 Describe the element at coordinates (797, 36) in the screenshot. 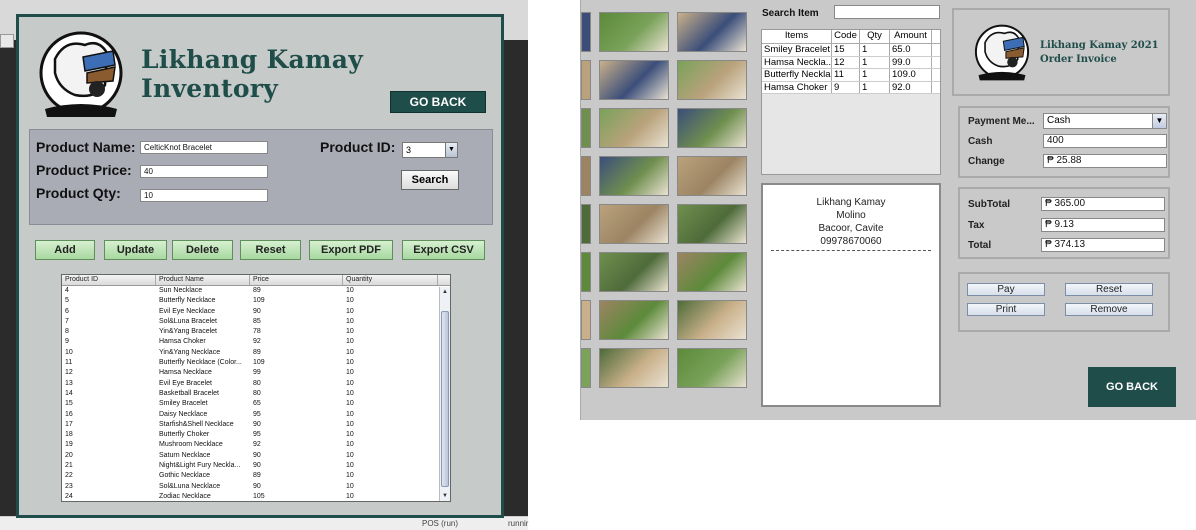

I see `column-header-items: Items` at that location.